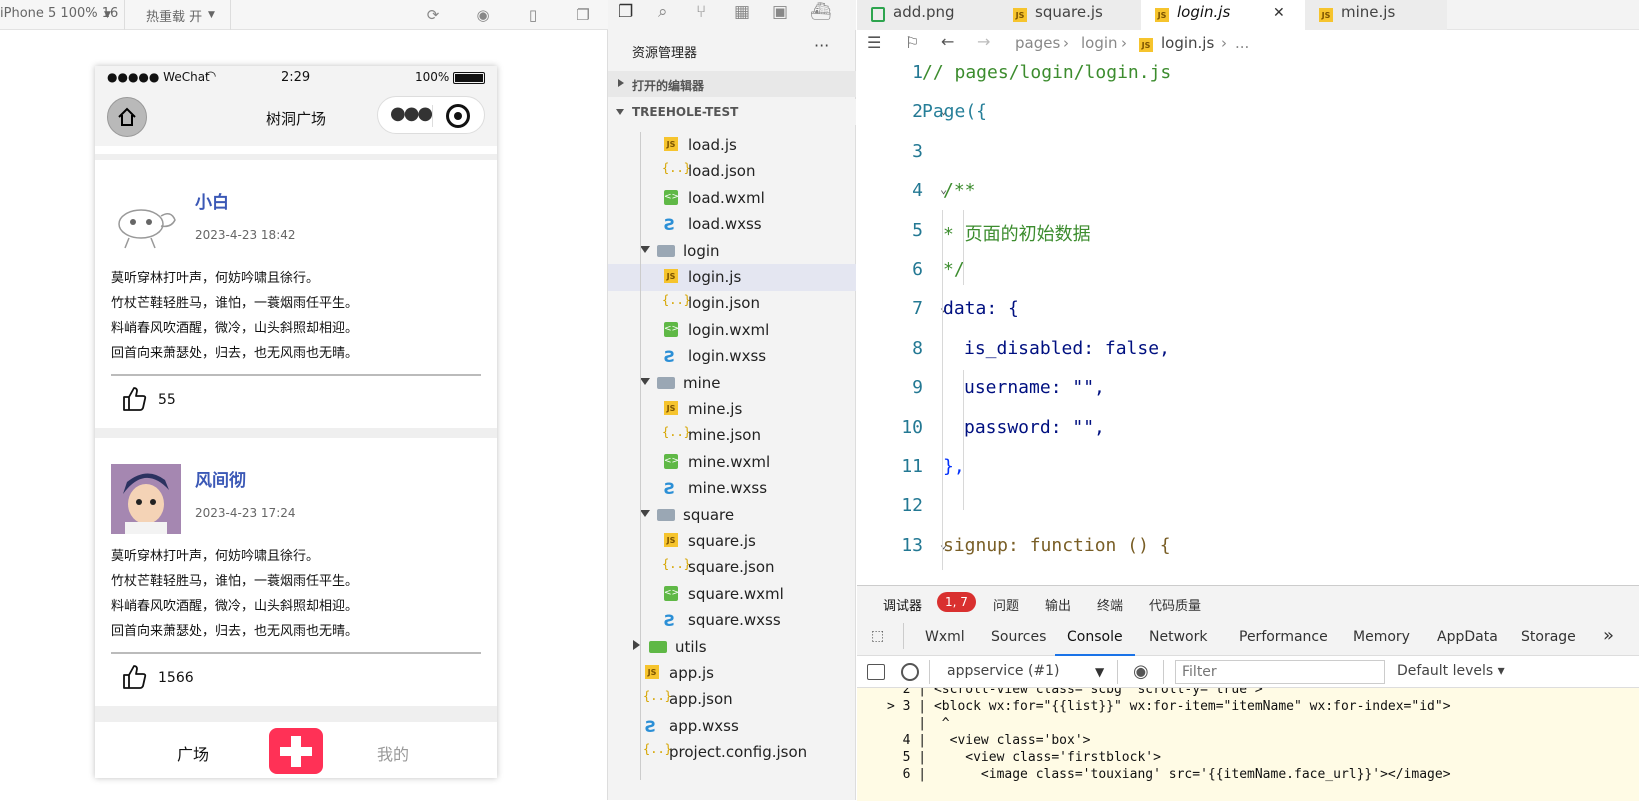 The width and height of the screenshot is (1639, 801). Describe the element at coordinates (742, 12) in the screenshot. I see `extensions-icon: ▦` at that location.